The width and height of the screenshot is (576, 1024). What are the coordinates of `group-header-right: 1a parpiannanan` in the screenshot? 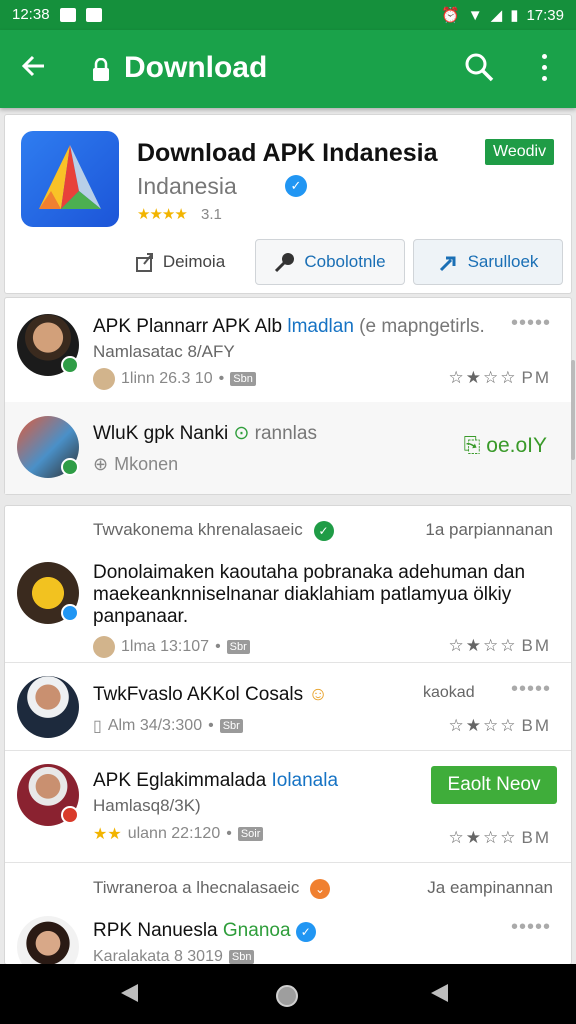 It's located at (489, 529).